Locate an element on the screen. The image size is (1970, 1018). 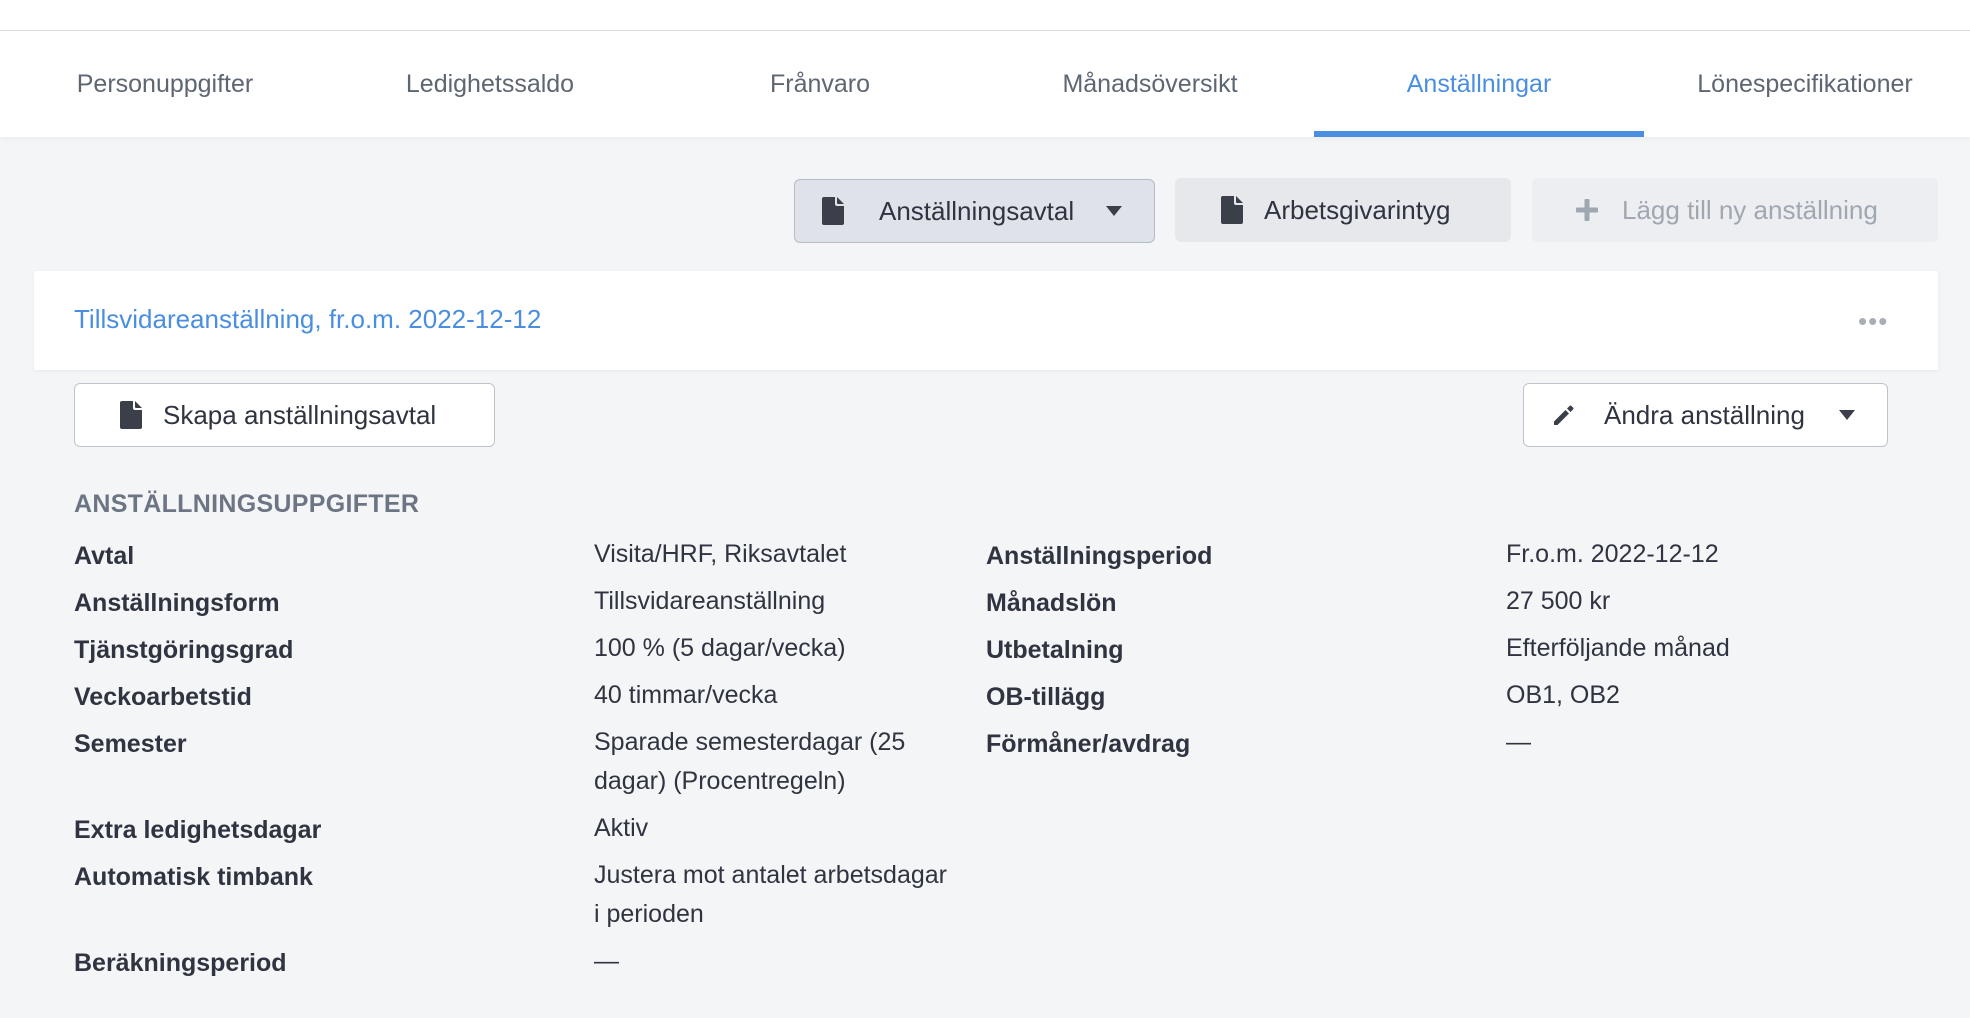
field-value: Visita/HRF, Riksavtalet is located at coordinates (720, 554).